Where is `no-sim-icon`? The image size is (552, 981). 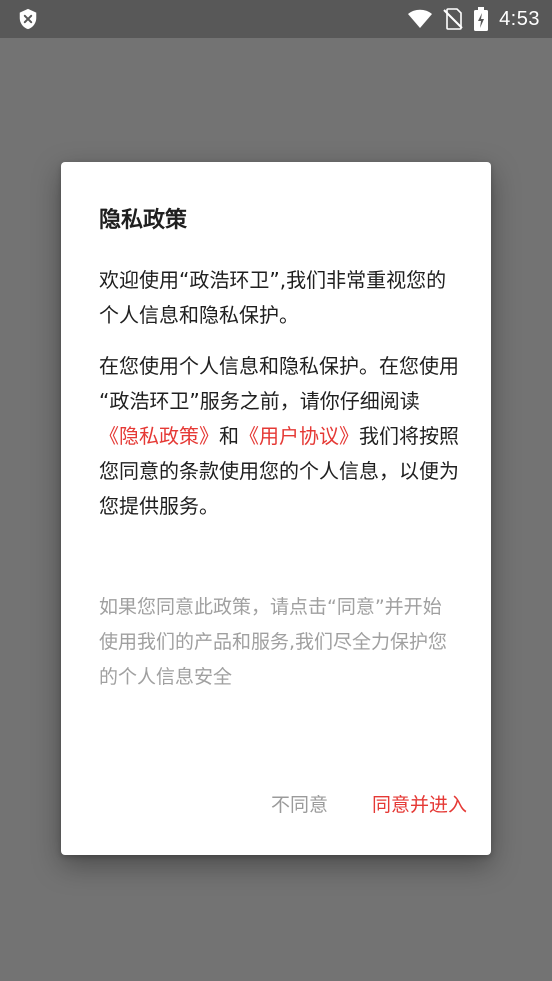
no-sim-icon is located at coordinates (453, 19).